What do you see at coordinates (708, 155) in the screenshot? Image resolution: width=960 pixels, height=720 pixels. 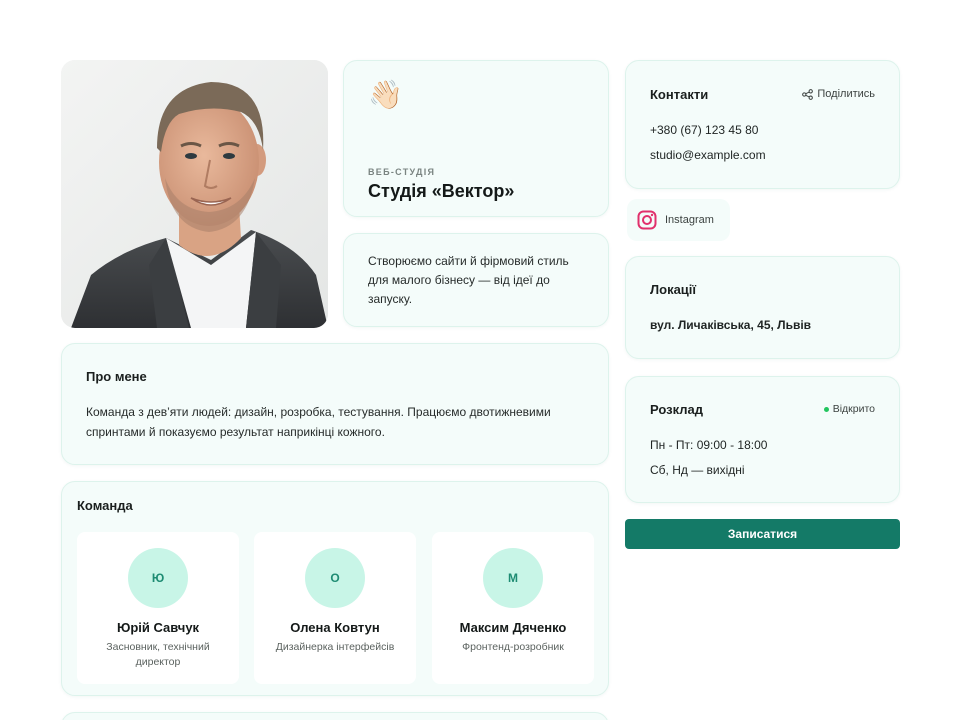 I see `email-link: studio@example.com` at bounding box center [708, 155].